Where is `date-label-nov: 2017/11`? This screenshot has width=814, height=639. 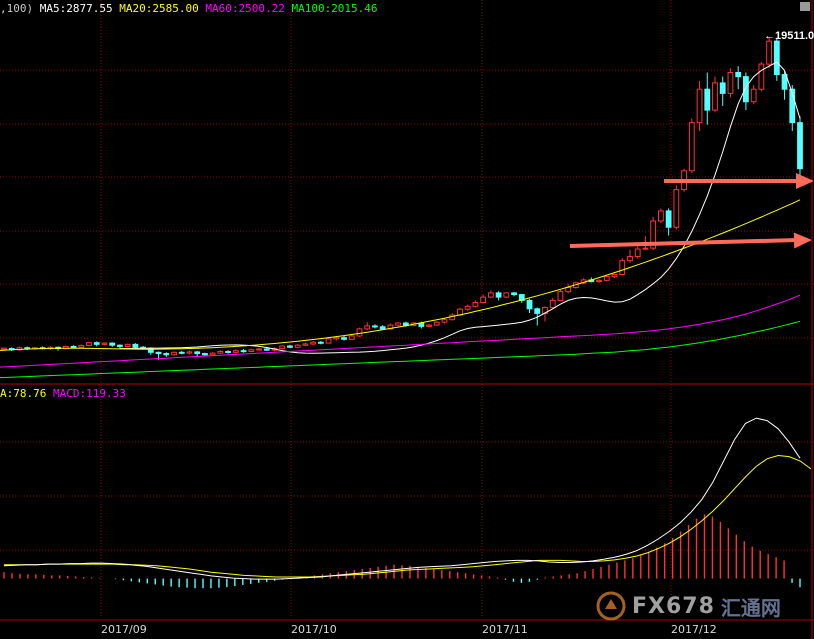 date-label-nov: 2017/11 is located at coordinates (505, 629).